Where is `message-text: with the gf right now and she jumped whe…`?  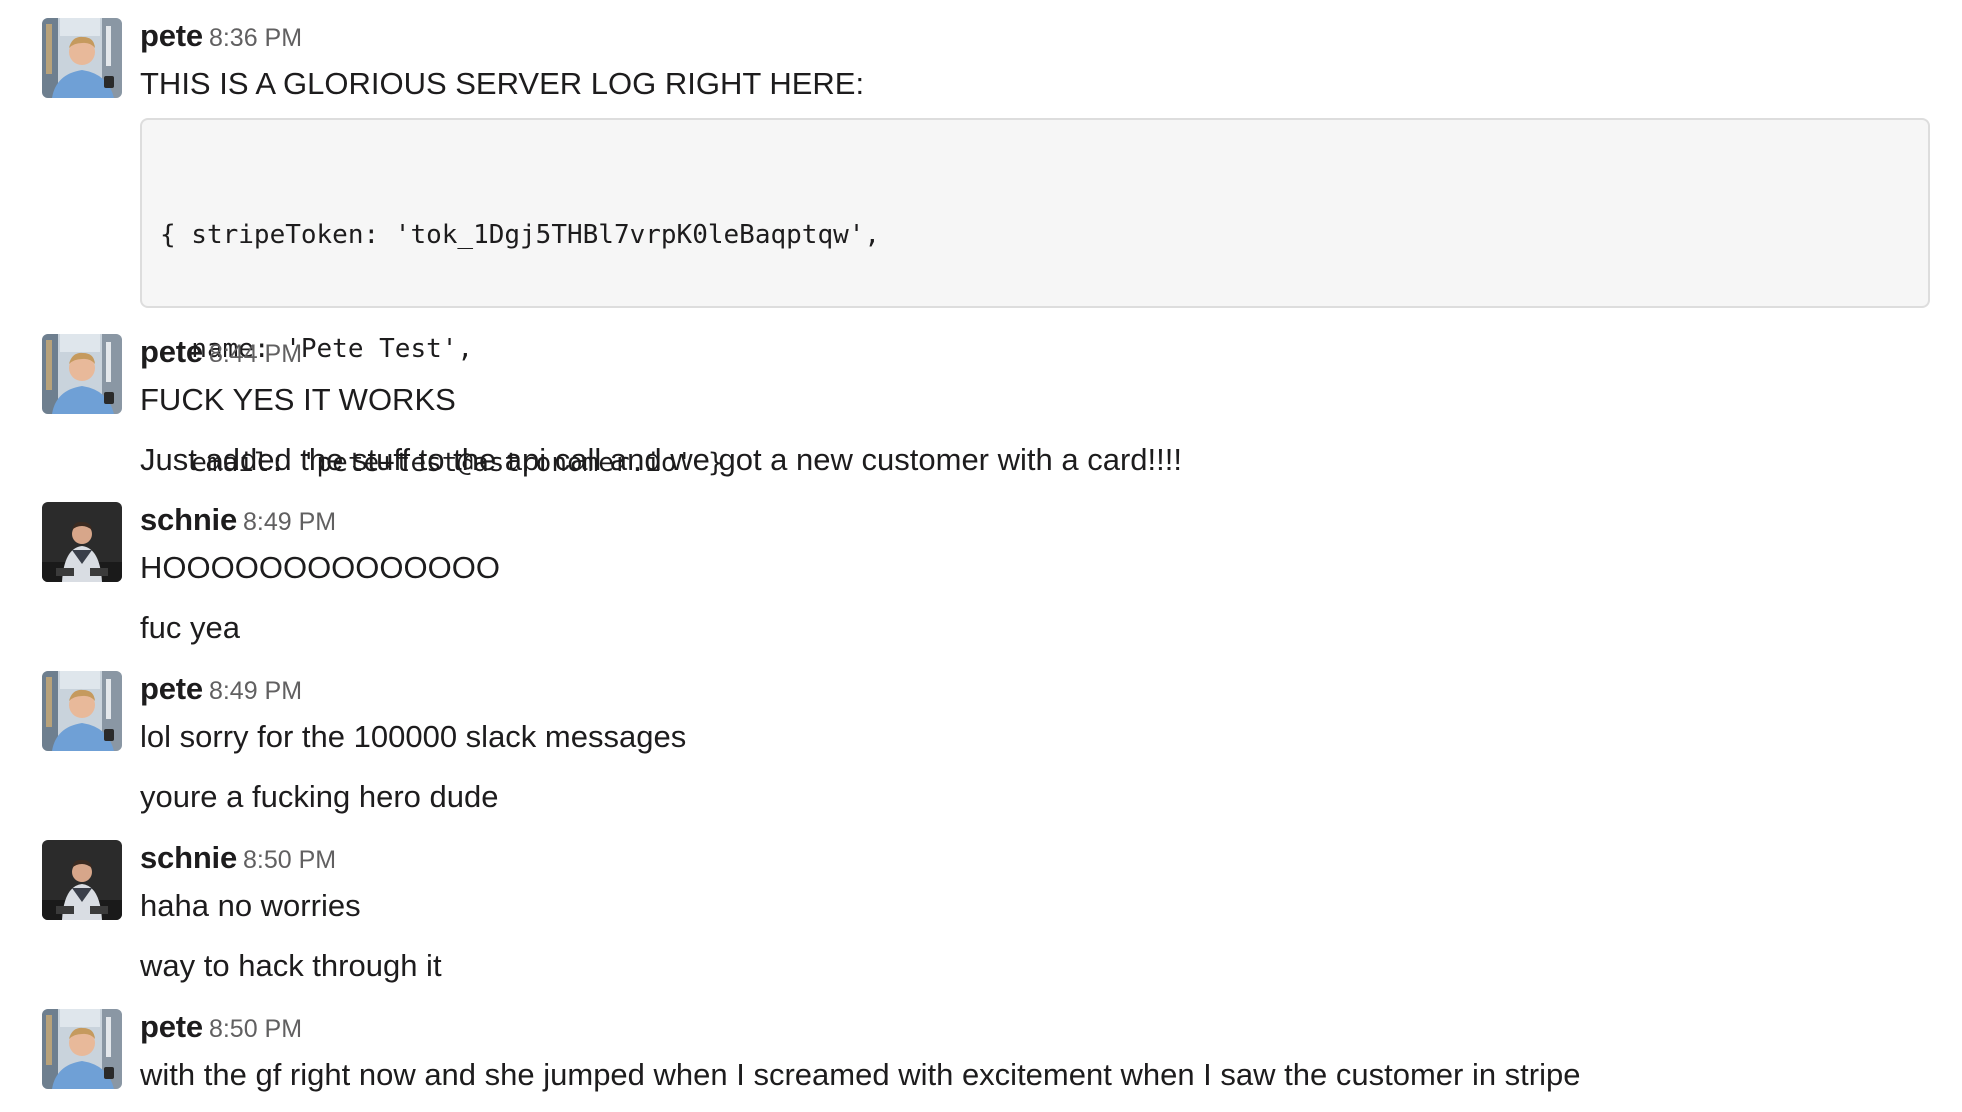
message-text: with the gf right now and she jumped whe… is located at coordinates (860, 1074).